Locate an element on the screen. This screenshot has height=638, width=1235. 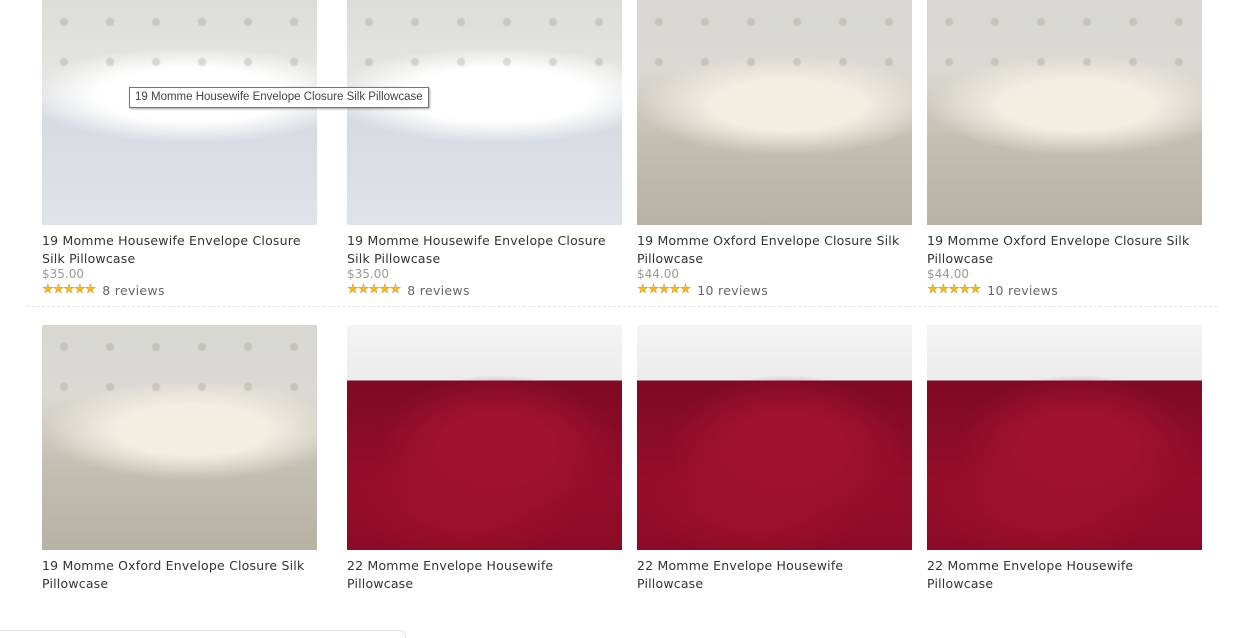
row-divider is located at coordinates (622, 306).